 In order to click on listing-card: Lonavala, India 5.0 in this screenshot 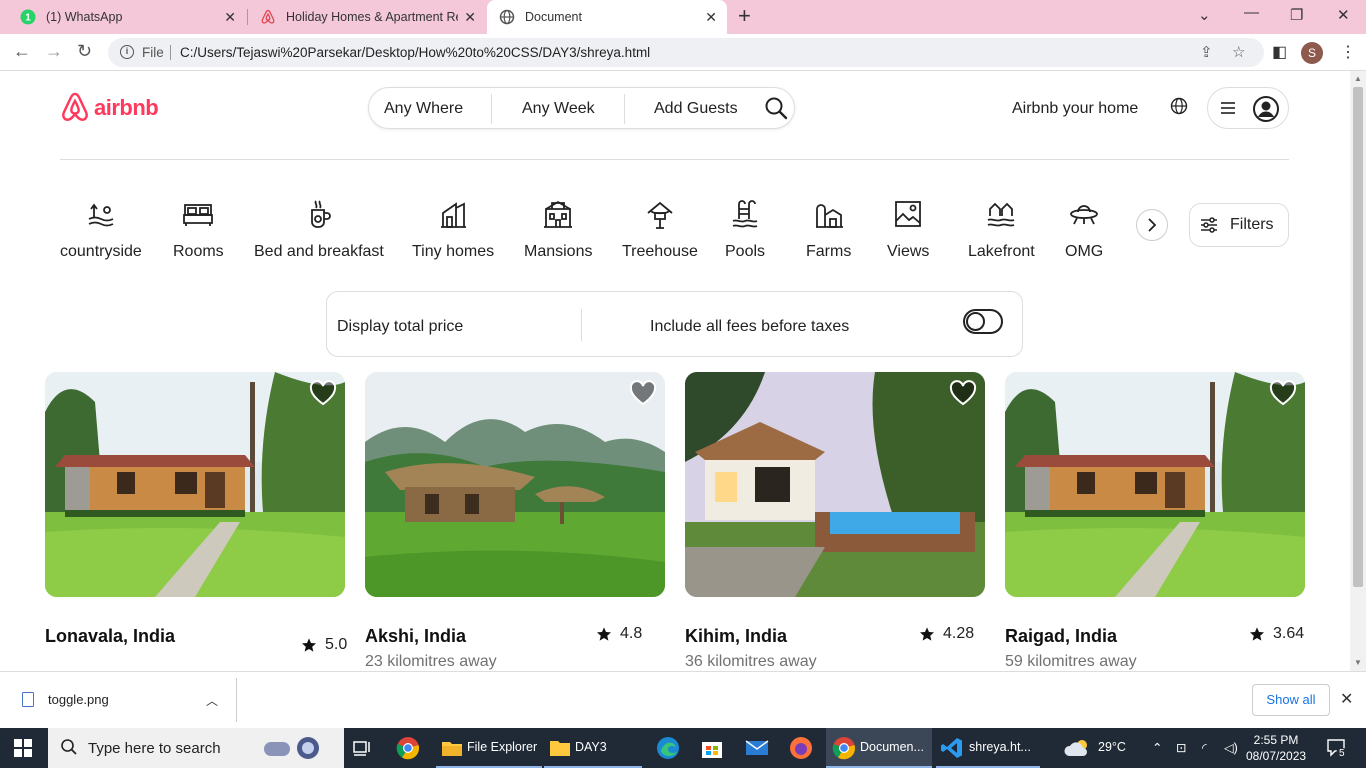, I will do `click(196, 512)`.